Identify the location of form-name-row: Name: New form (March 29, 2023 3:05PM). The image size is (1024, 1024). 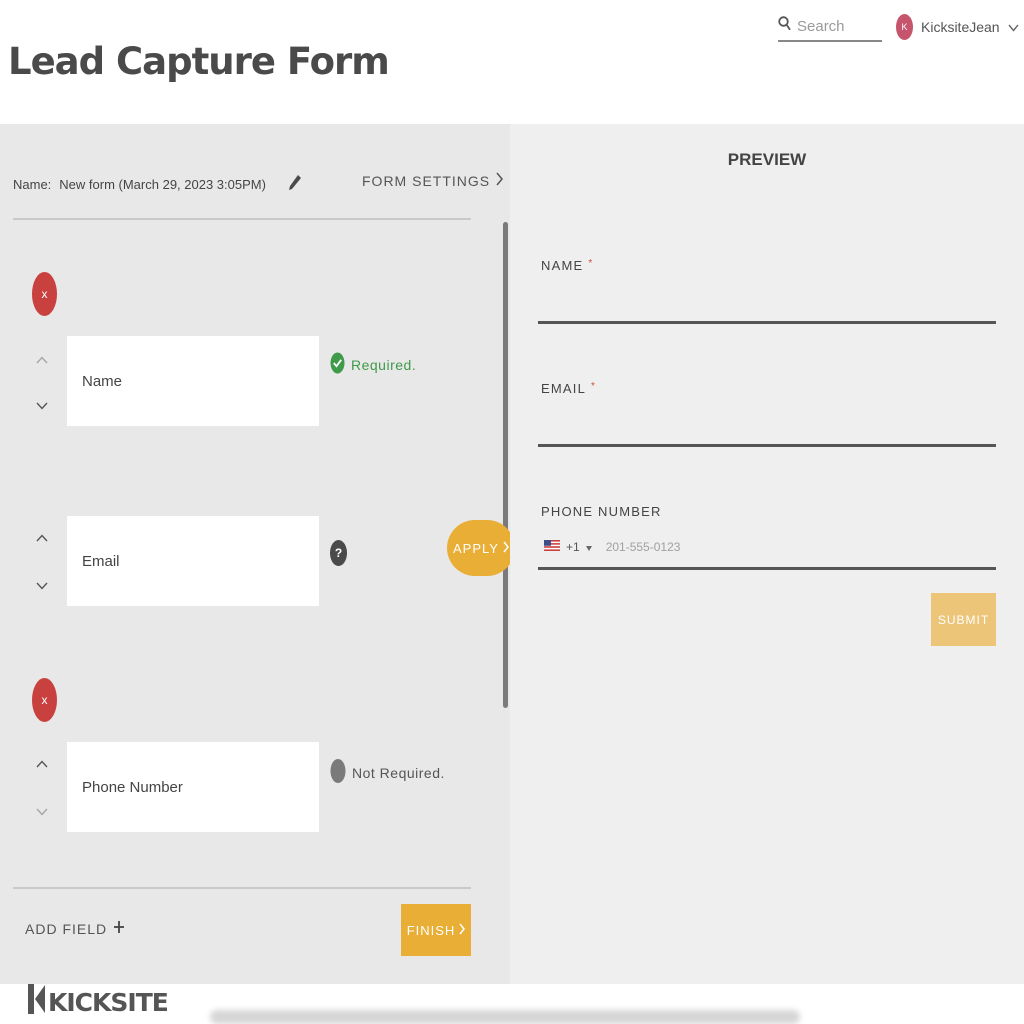
(157, 184).